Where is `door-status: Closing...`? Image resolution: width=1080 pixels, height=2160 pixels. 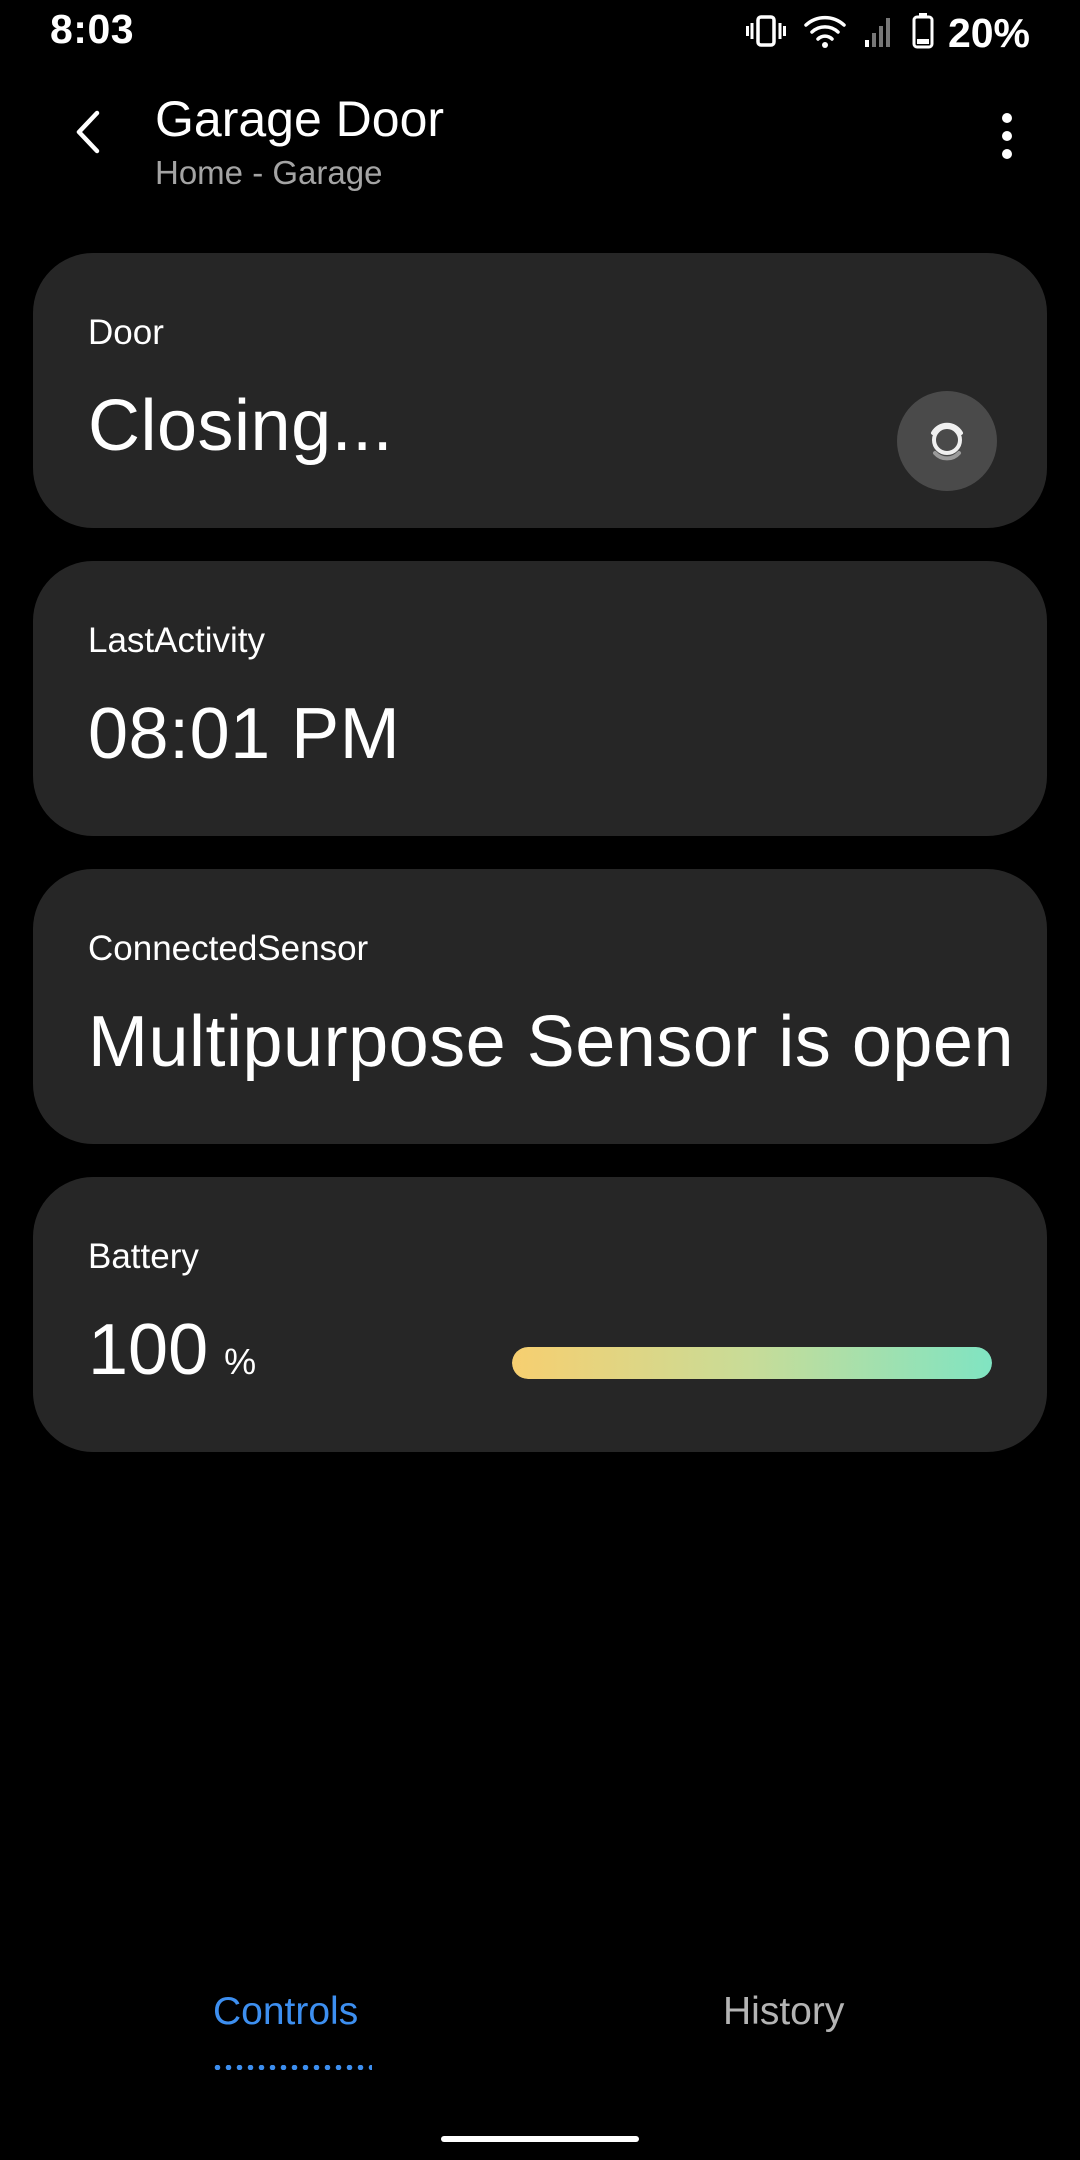
door-status: Closing... is located at coordinates (241, 426).